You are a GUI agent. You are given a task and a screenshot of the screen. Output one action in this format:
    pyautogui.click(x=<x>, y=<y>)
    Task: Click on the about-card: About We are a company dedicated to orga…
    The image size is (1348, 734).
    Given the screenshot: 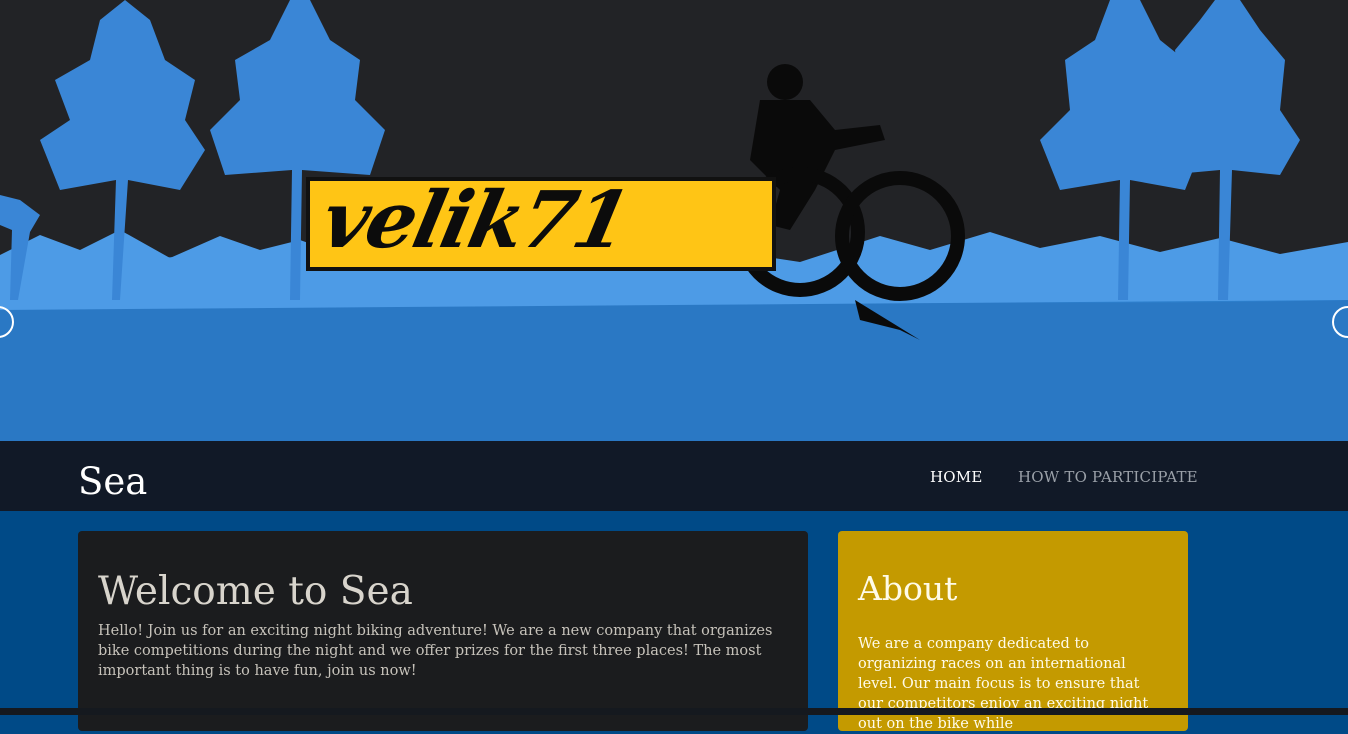 What is the action you would take?
    pyautogui.click(x=1013, y=631)
    